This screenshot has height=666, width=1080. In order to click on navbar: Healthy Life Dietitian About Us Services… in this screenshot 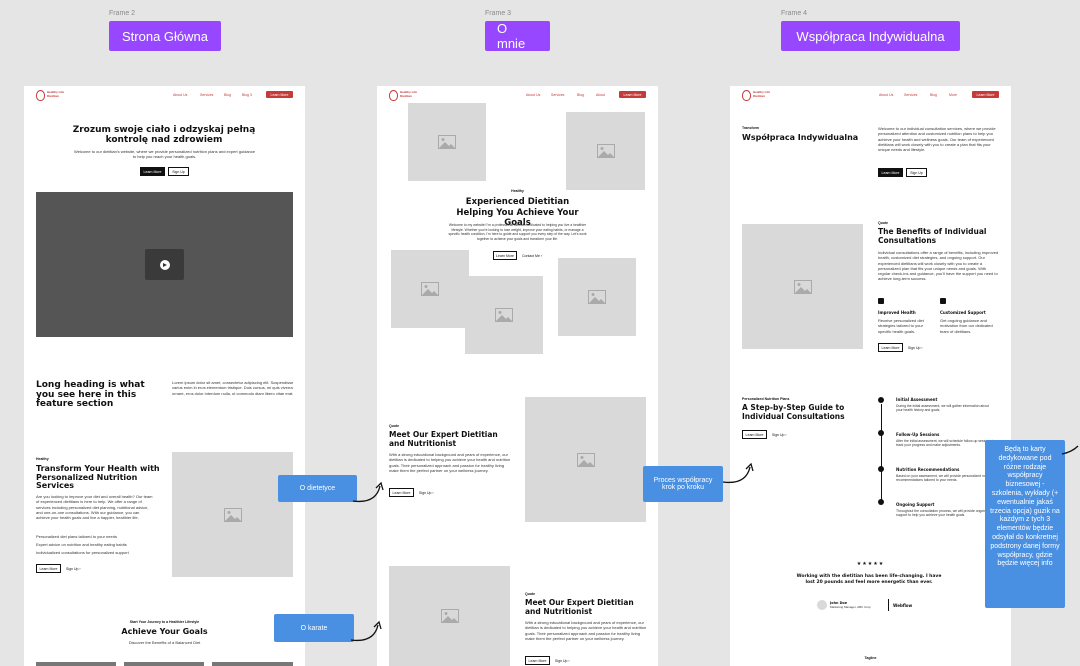, I will do `click(870, 96)`.